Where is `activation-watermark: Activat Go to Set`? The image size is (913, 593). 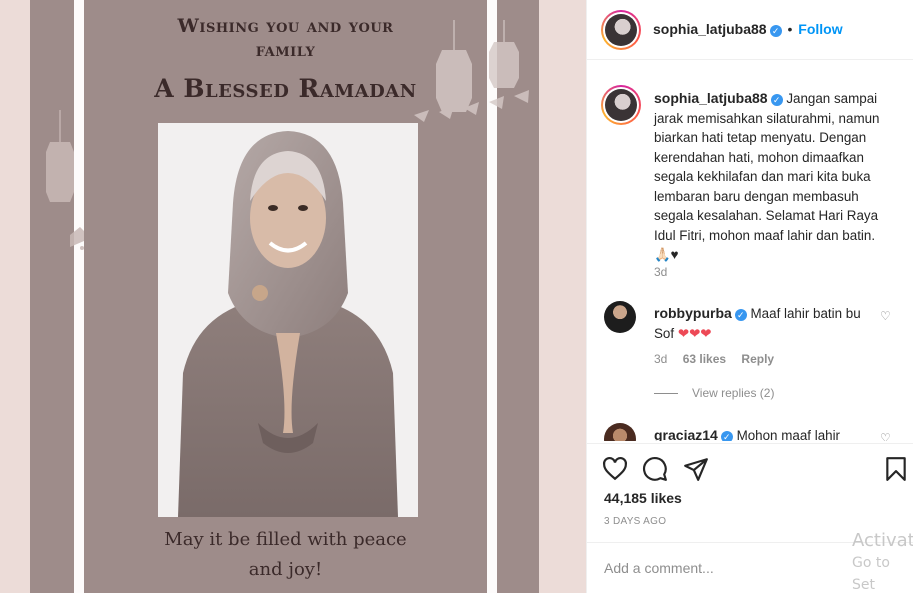
activation-watermark: Activat Go to Set is located at coordinates (882, 561).